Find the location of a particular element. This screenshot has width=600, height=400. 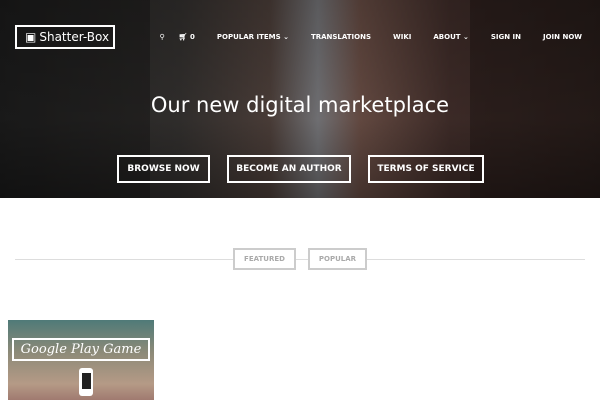

nav-about: ABOUT ⌄ is located at coordinates (450, 37).